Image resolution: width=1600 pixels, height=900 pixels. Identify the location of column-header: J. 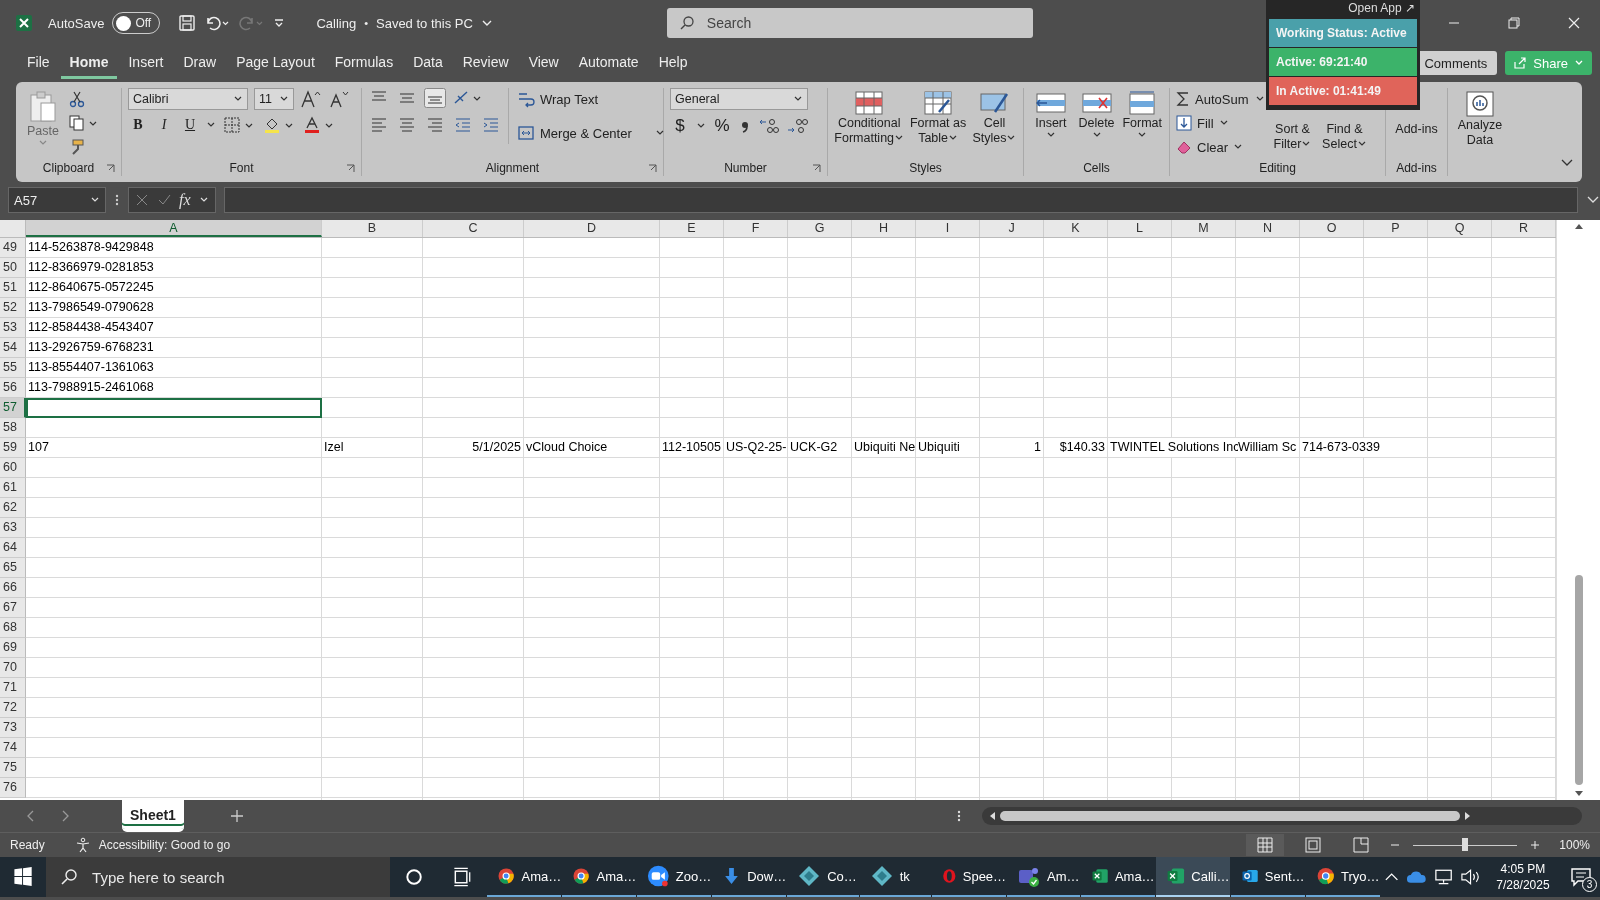
(1012, 228).